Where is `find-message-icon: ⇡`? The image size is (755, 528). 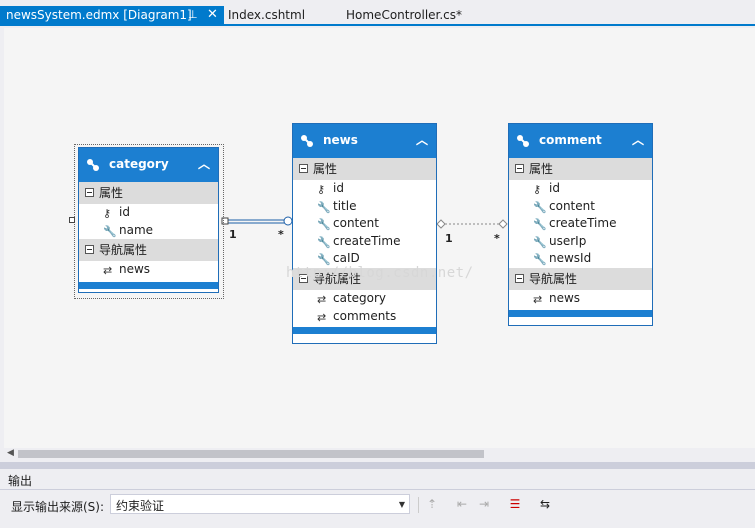 find-message-icon: ⇡ is located at coordinates (432, 504).